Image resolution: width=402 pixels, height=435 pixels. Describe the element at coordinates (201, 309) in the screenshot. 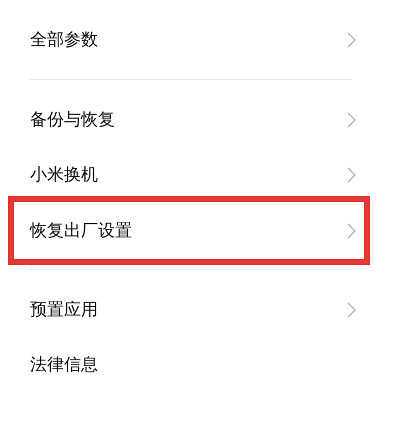

I see `settings-item: 预置应用` at that location.